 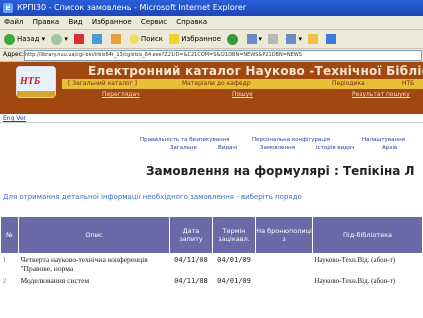 I want to click on stop-button, so click(x=80, y=39).